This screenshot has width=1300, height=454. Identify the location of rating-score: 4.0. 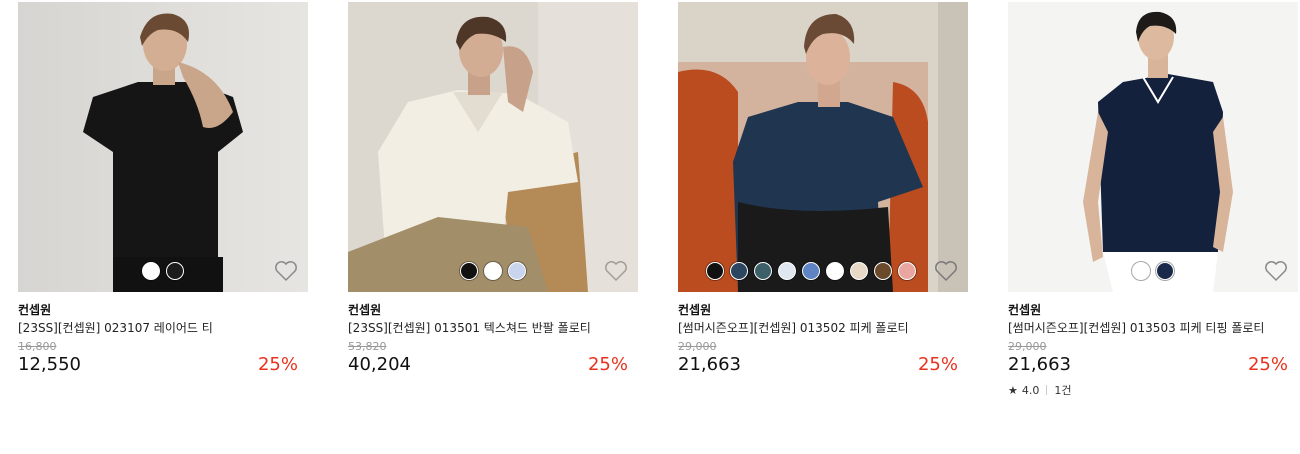
(1030, 390).